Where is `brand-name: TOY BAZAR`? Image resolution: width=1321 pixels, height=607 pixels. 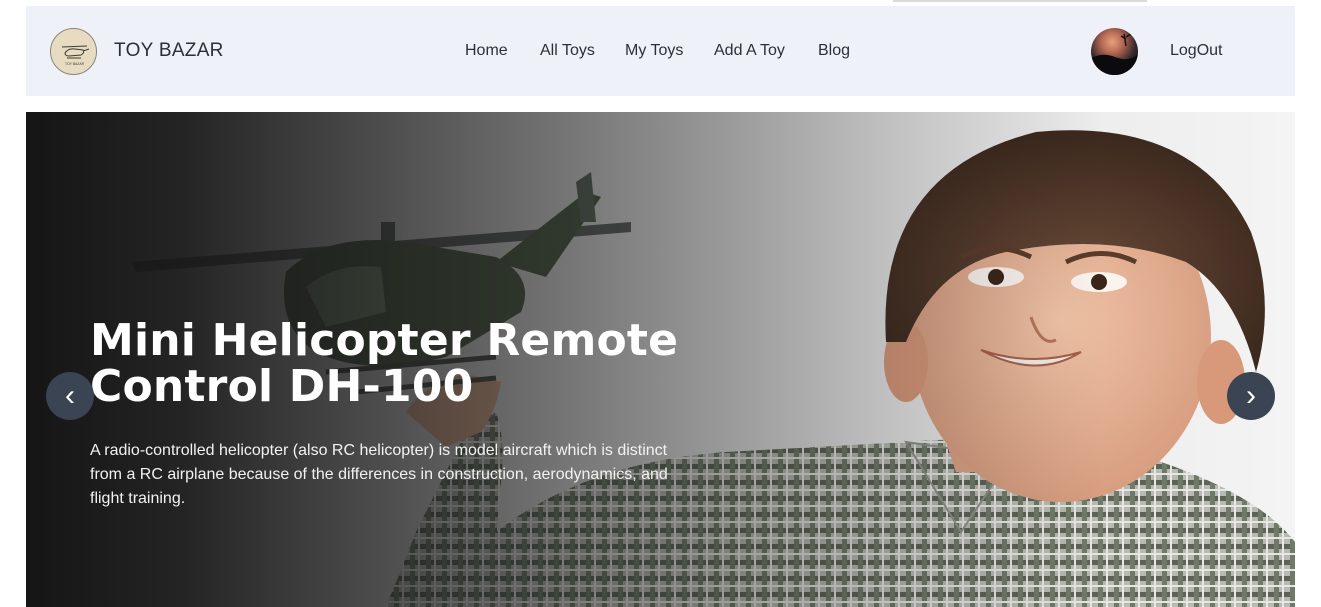
brand-name: TOY BAZAR is located at coordinates (169, 51).